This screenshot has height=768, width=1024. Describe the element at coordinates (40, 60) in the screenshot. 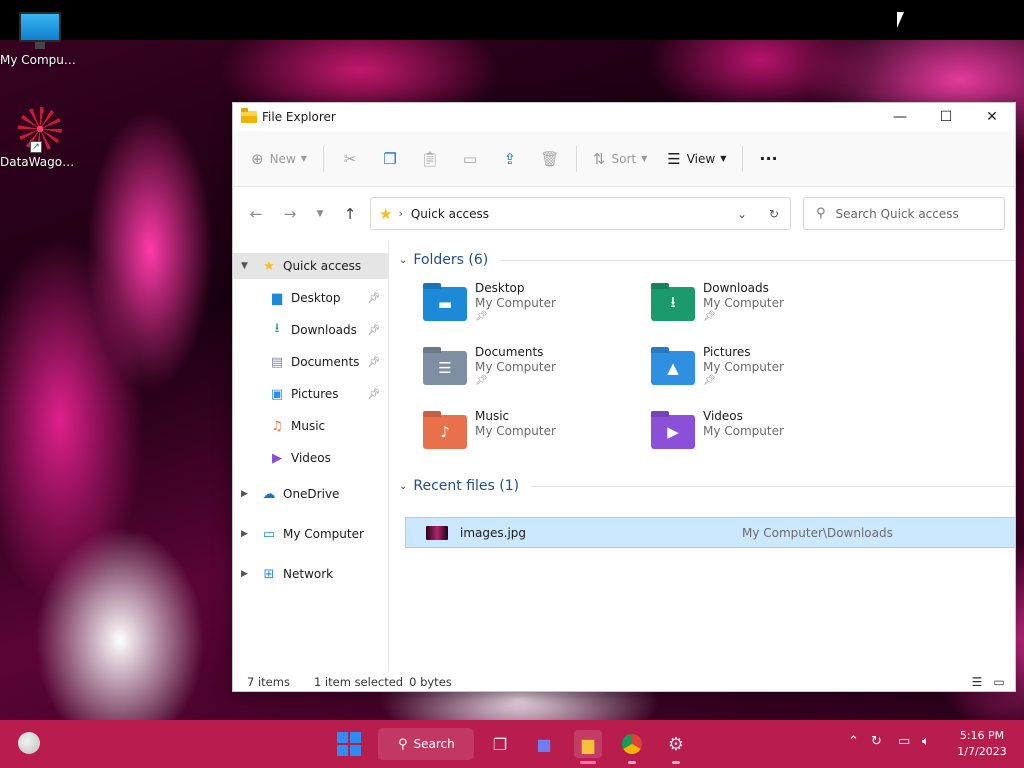

I see `desktop-icon-label: My Computer` at that location.